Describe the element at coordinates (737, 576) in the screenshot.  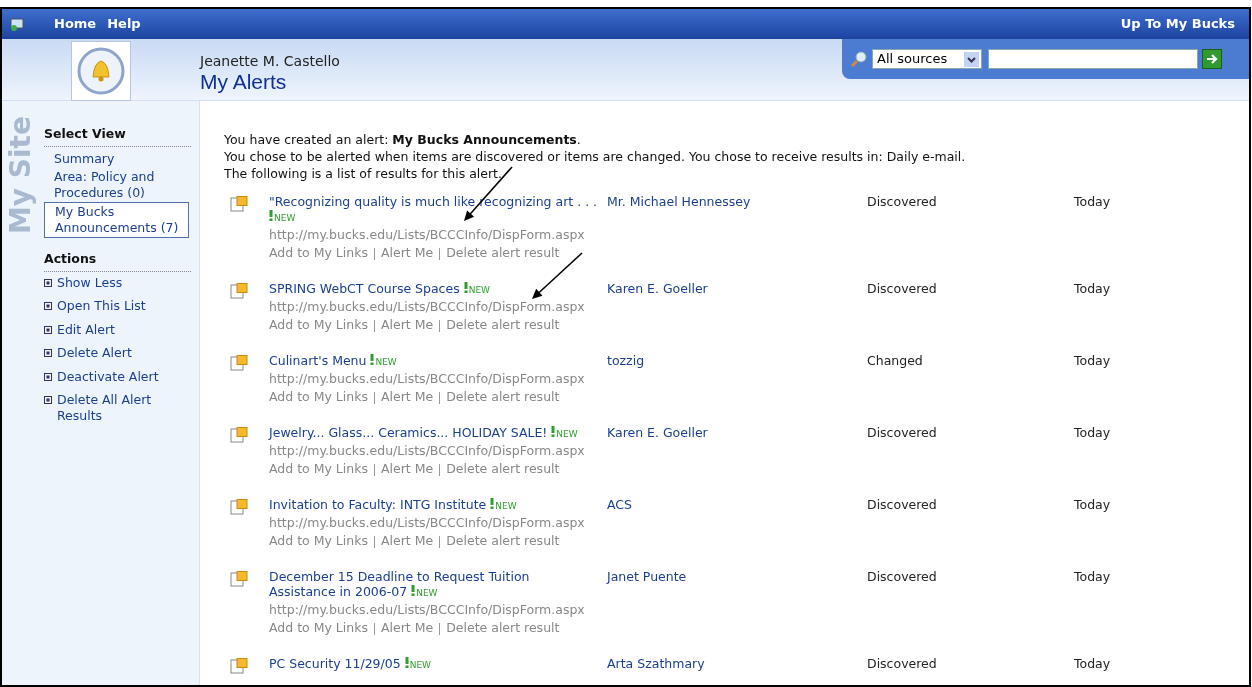
I see `author-link: Janet Puente` at that location.